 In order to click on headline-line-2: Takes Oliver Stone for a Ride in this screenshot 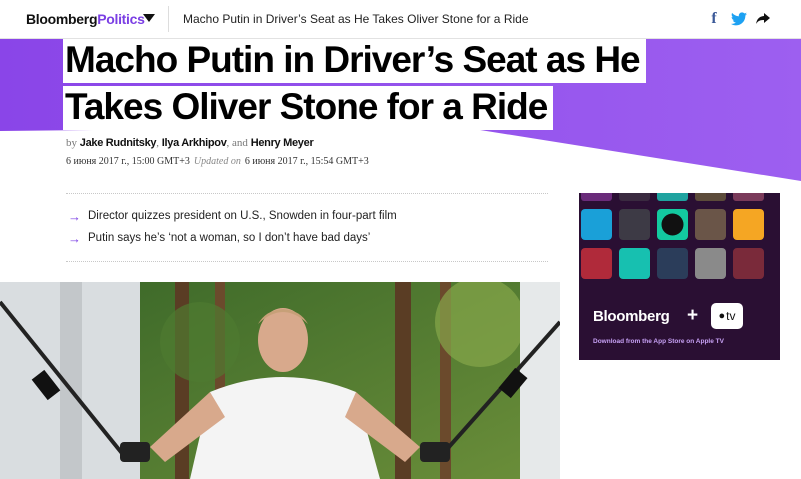, I will do `click(308, 108)`.